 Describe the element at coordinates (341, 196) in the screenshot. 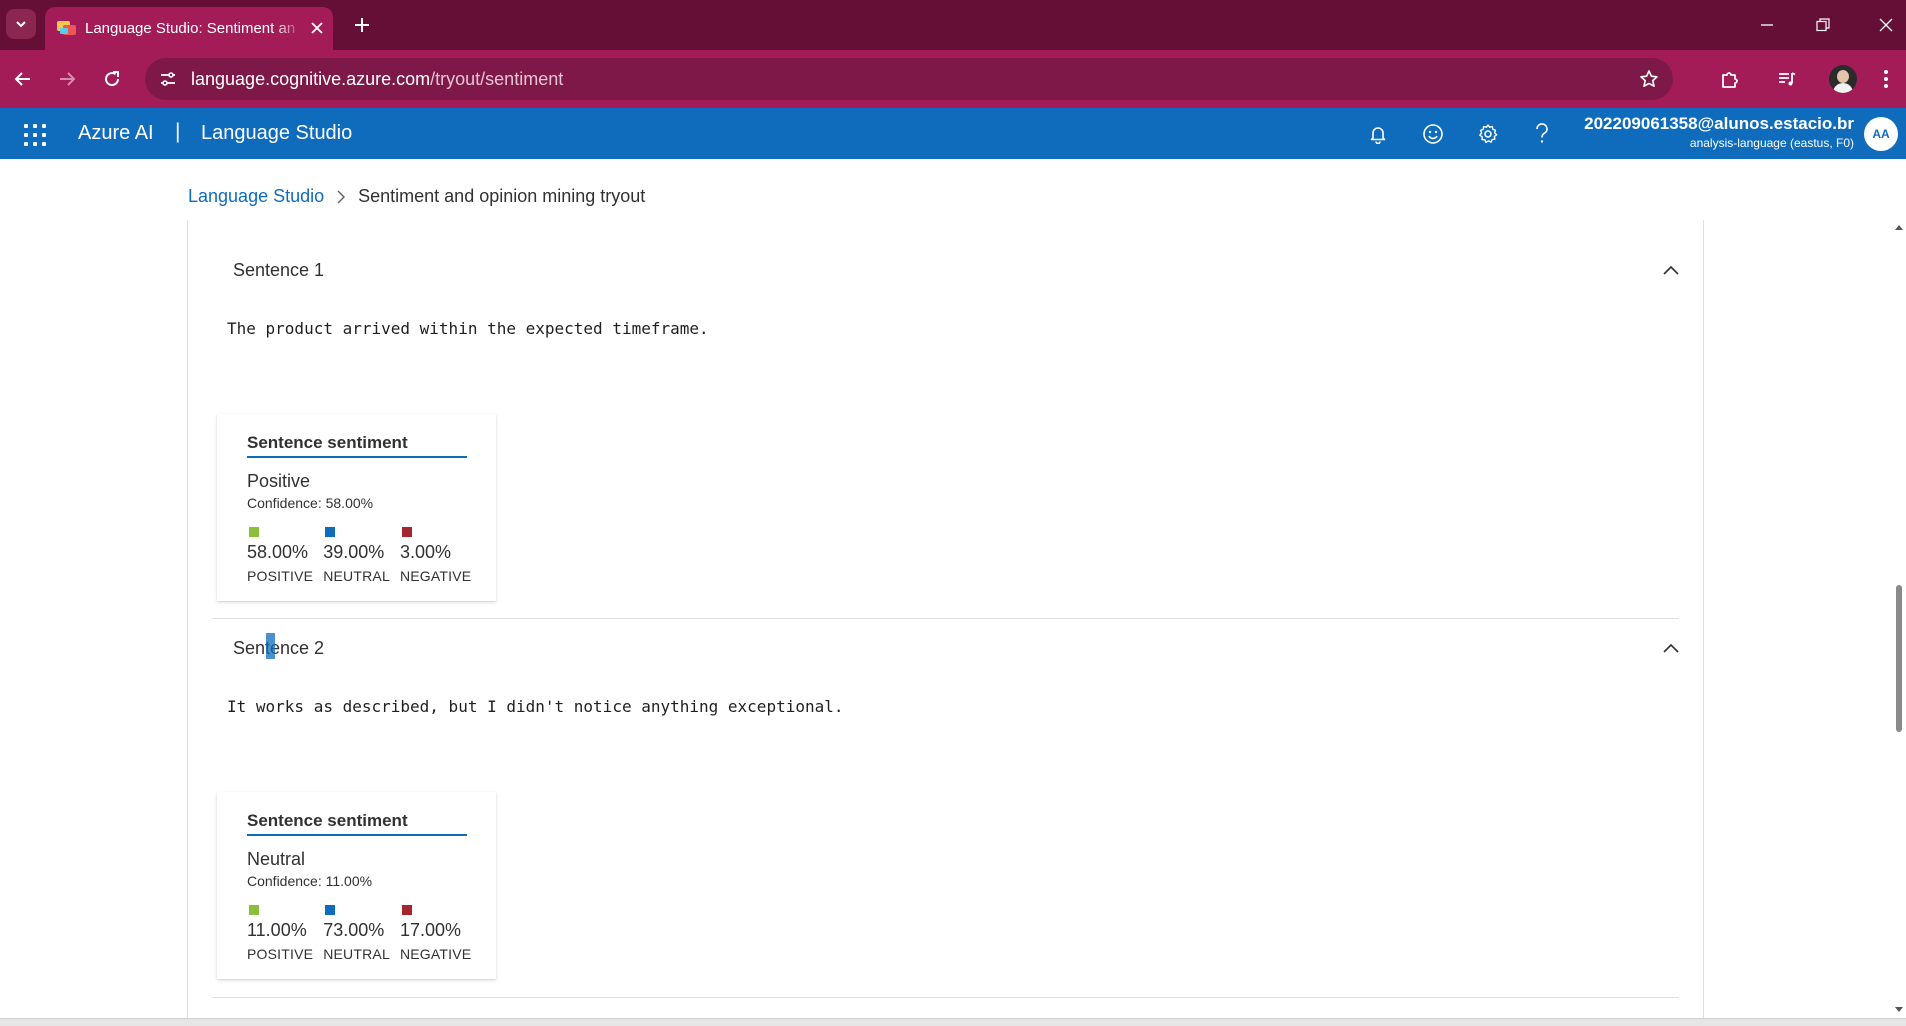

I see `chevron-right-icon` at that location.